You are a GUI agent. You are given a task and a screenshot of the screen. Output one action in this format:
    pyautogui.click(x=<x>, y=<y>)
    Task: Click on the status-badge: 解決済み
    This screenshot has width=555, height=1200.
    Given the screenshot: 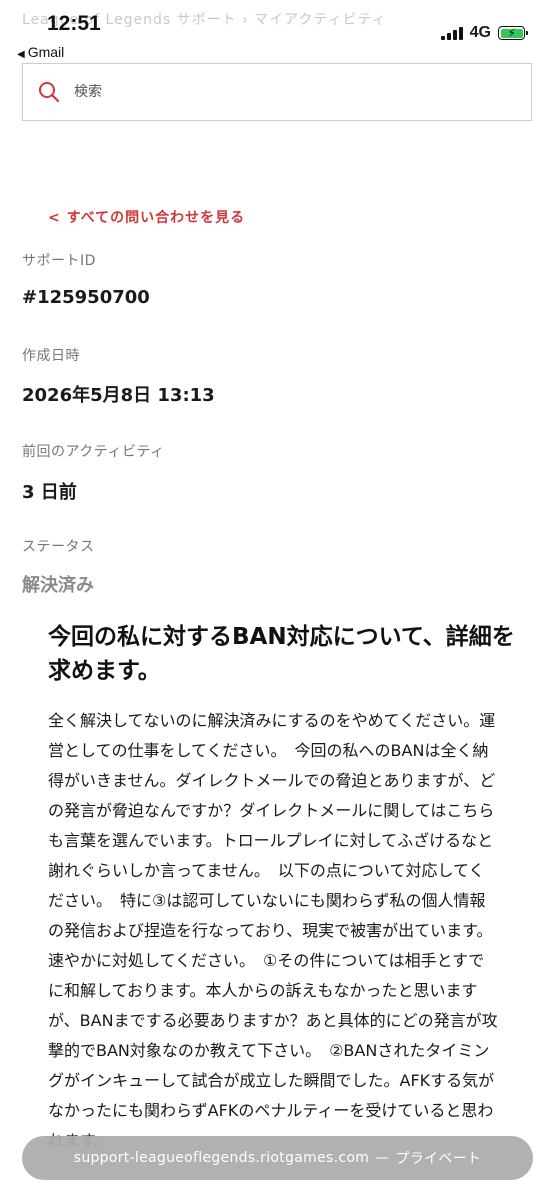 What is the action you would take?
    pyautogui.click(x=58, y=585)
    